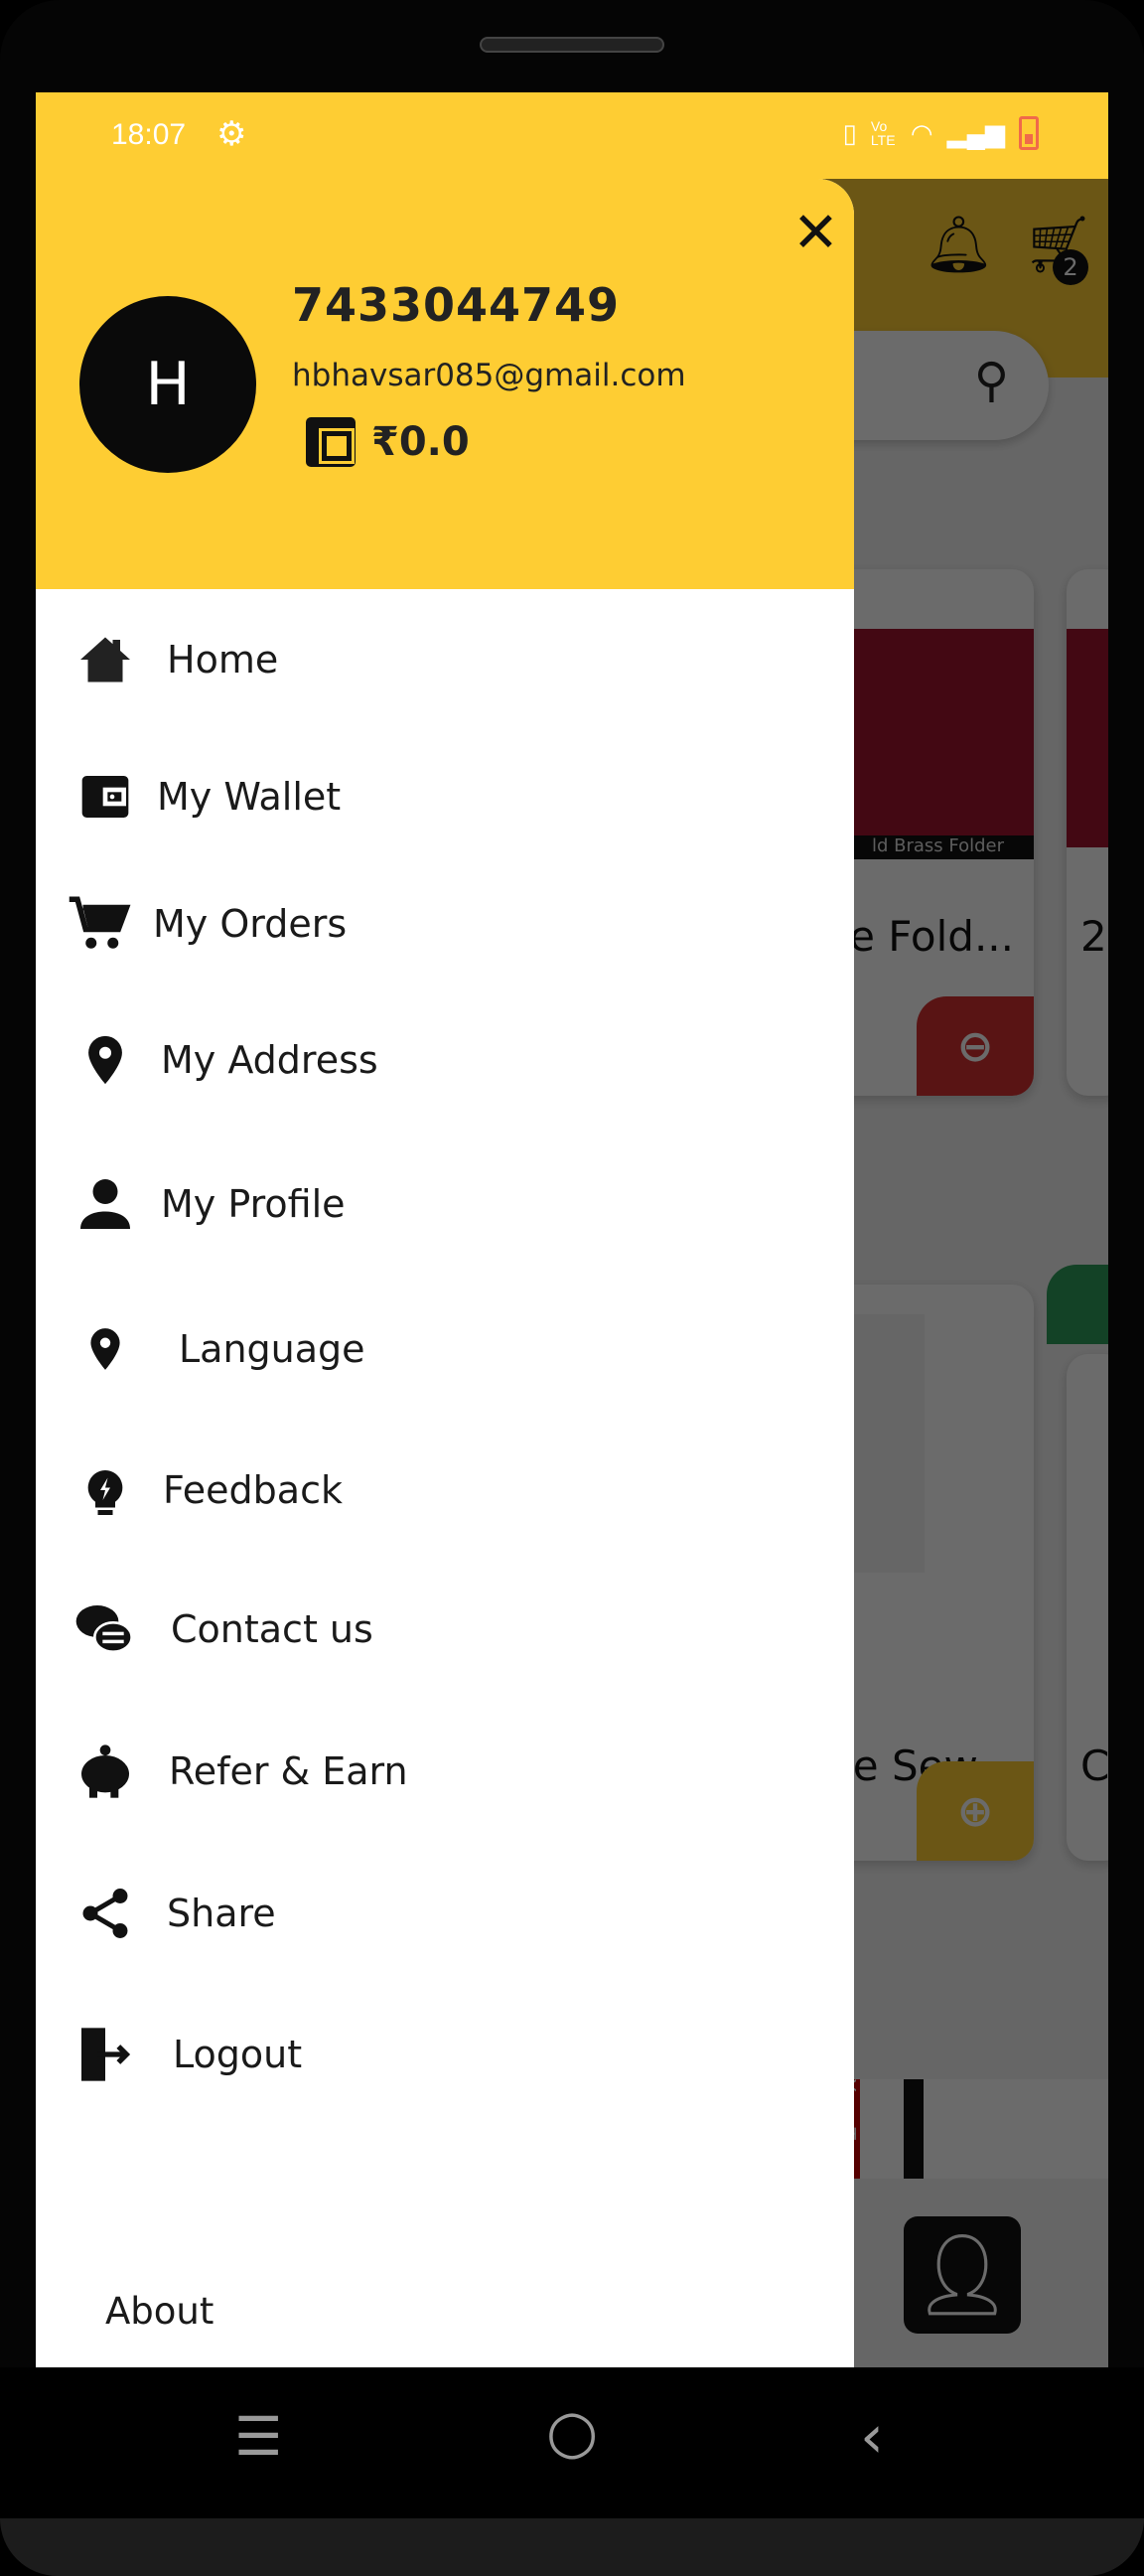  I want to click on menu-label: My Address, so click(270, 1060).